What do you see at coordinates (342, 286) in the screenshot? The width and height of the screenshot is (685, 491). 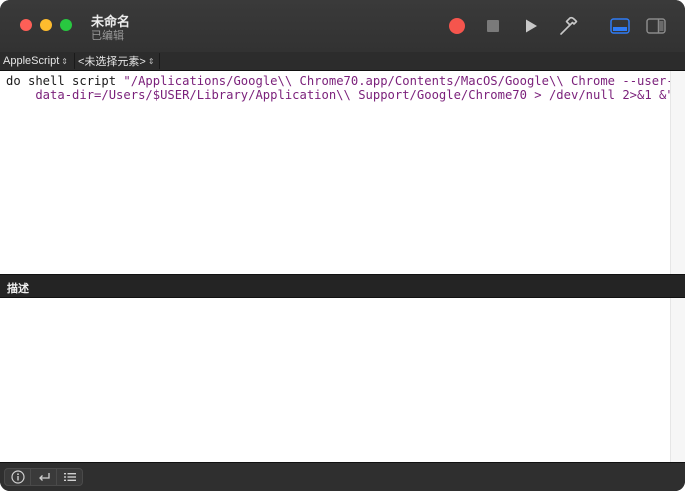 I see `description-header: 描述` at bounding box center [342, 286].